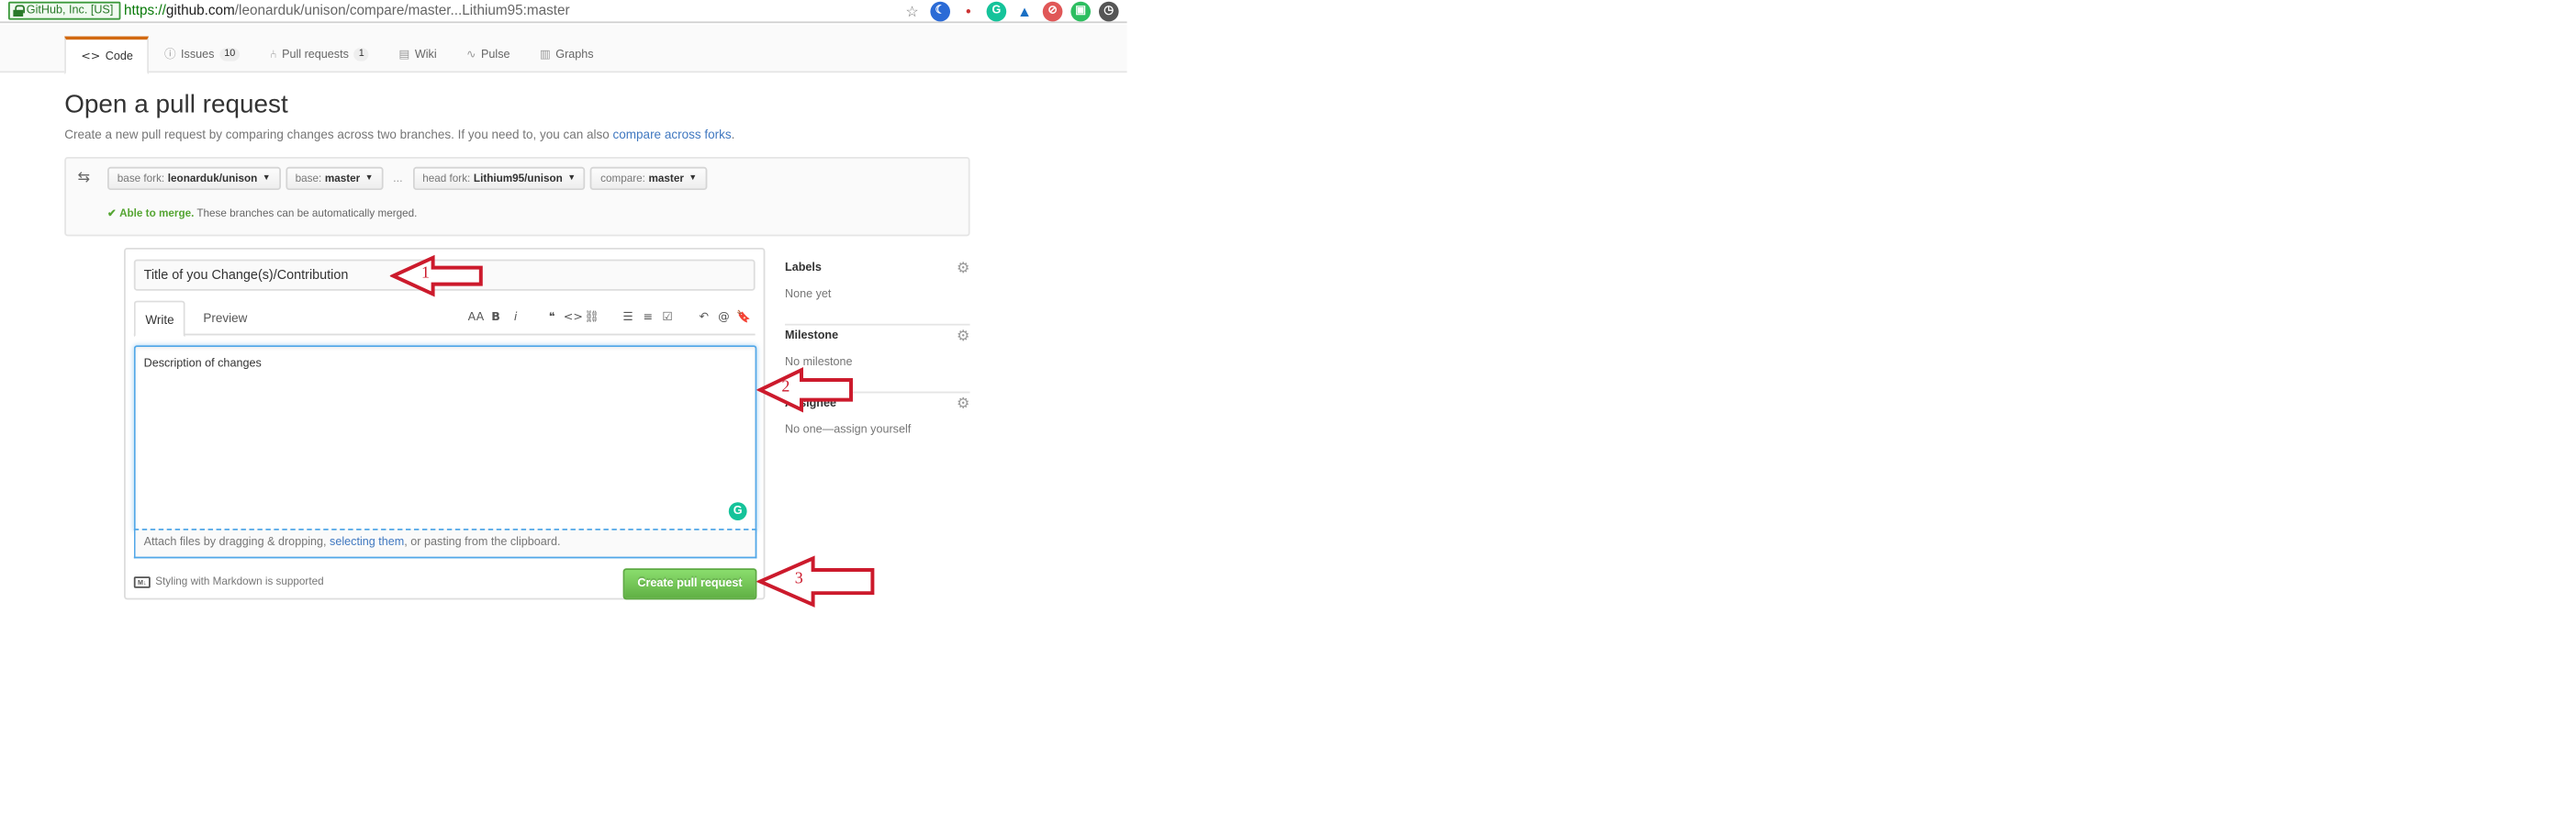  I want to click on url-scheme: https://, so click(145, 10).